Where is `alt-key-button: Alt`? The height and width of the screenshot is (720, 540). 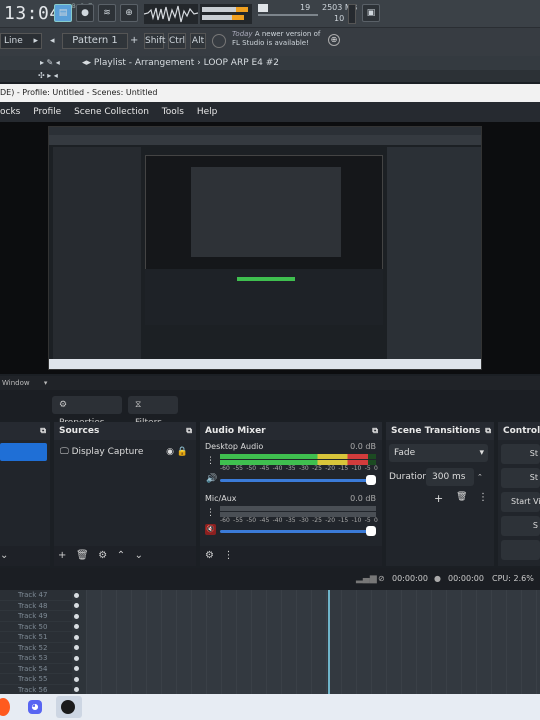 alt-key-button: Alt is located at coordinates (198, 41).